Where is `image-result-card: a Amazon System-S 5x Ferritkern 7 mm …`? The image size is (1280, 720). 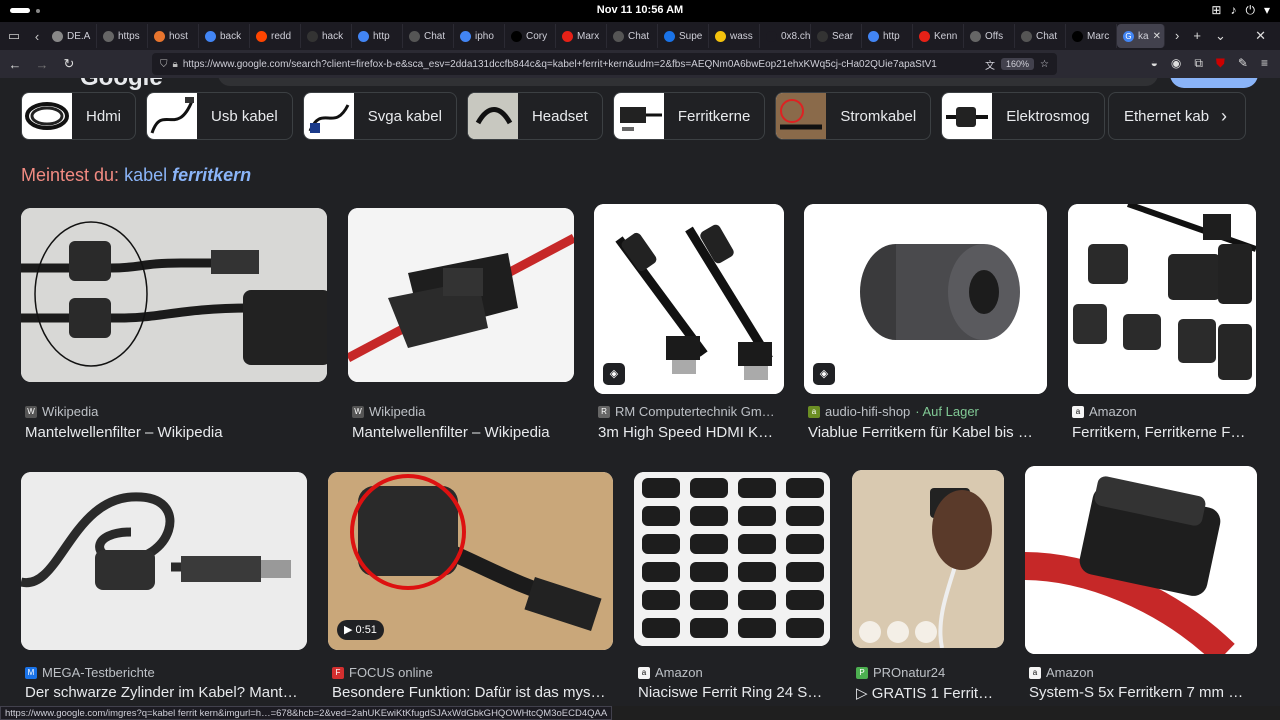
image-result-card: a Amazon System-S 5x Ferritkern 7 mm … is located at coordinates (1146, 586).